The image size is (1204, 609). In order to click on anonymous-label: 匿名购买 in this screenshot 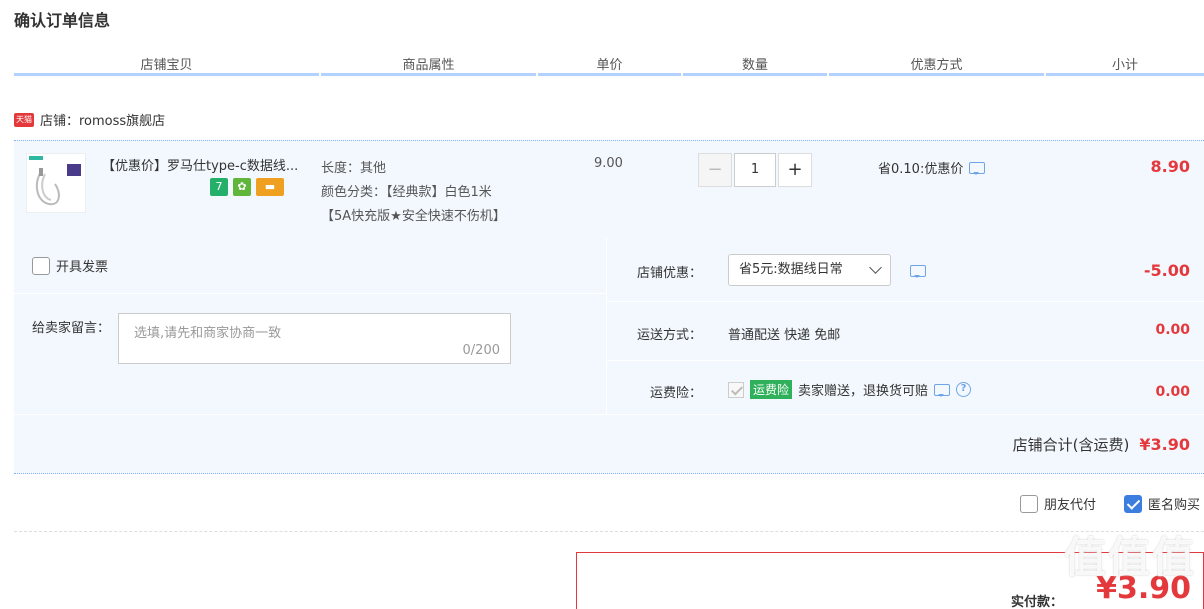, I will do `click(1173, 505)`.